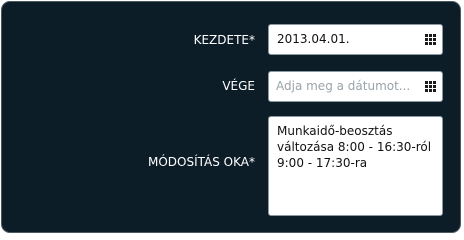  I want to click on change-reason-label: MÓDOSÍTÁS OKA*, so click(201, 162).